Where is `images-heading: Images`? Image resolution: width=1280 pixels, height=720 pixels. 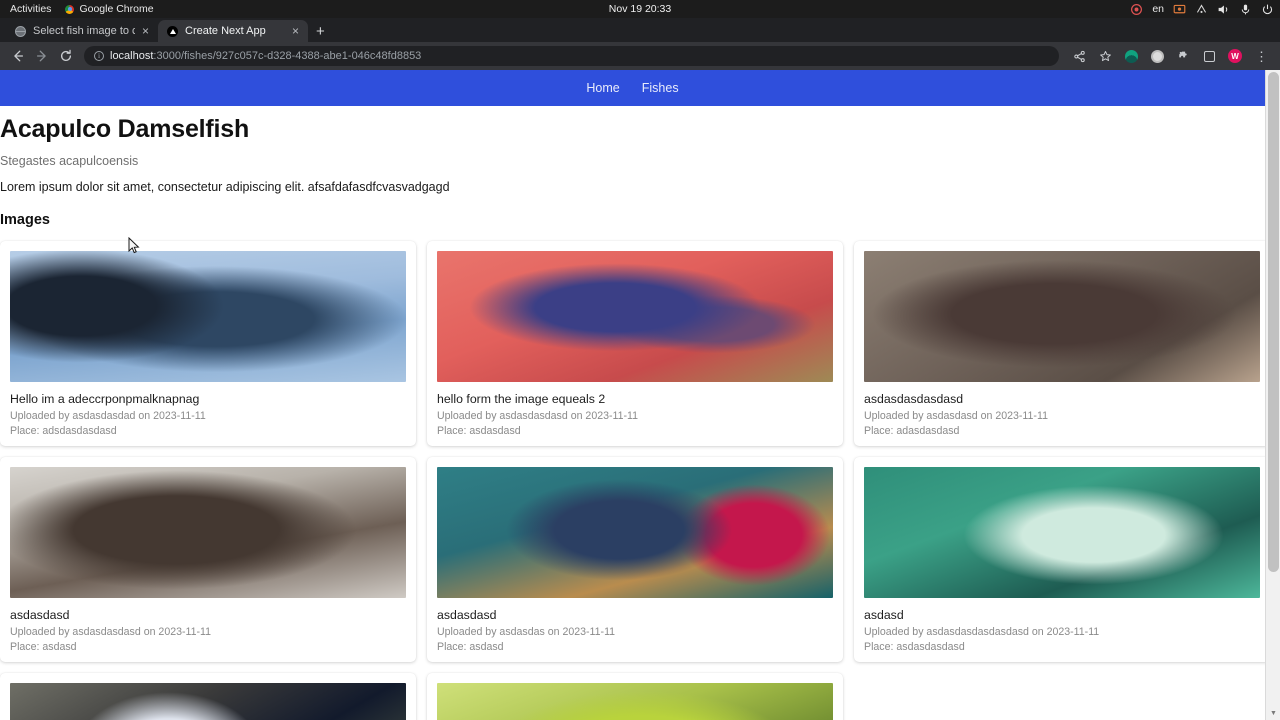
images-heading: Images is located at coordinates (25, 220).